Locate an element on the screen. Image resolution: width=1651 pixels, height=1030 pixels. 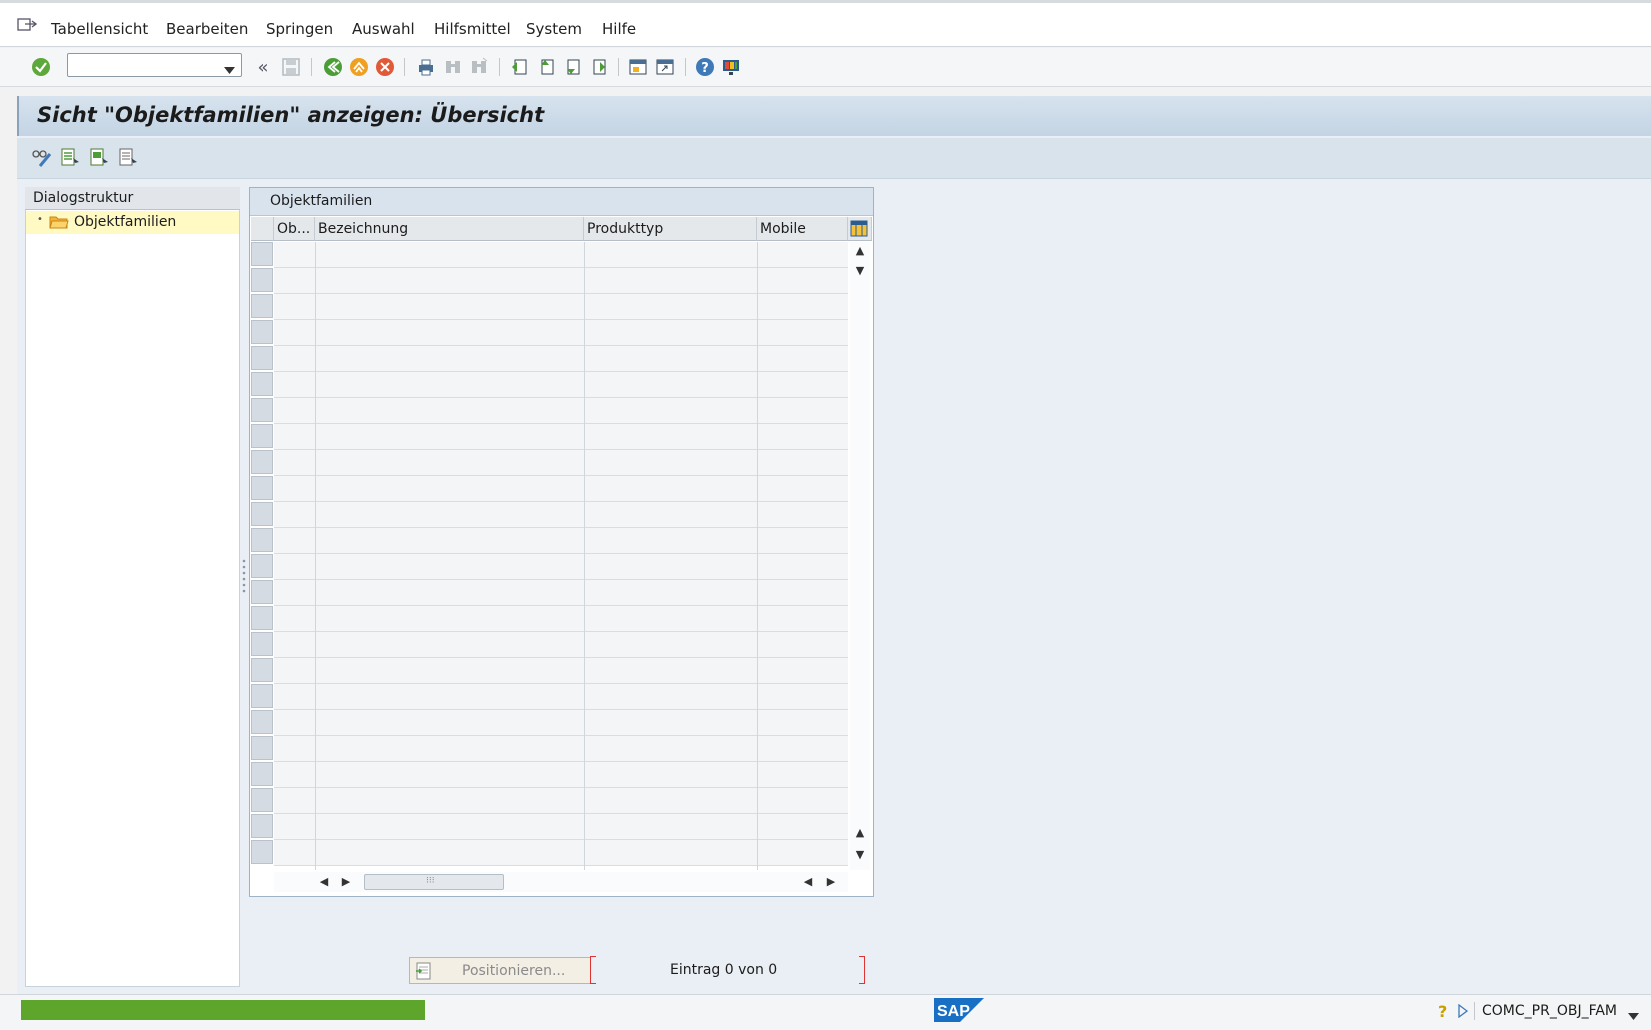
last-page-icon is located at coordinates (598, 67).